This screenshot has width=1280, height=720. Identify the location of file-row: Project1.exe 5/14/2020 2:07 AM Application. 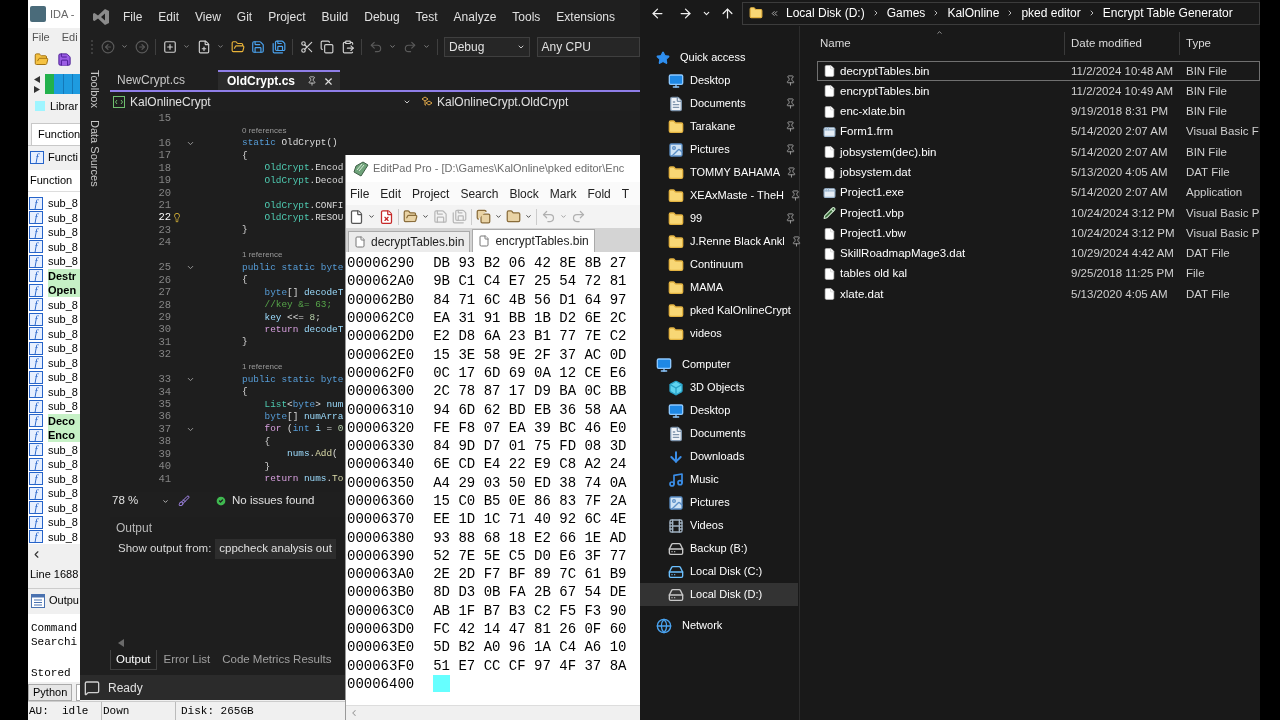
(1039, 193).